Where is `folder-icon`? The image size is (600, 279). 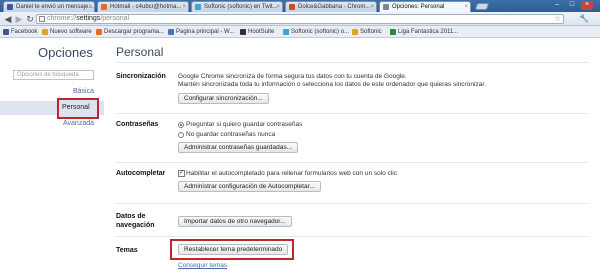 folder-icon is located at coordinates (45, 32).